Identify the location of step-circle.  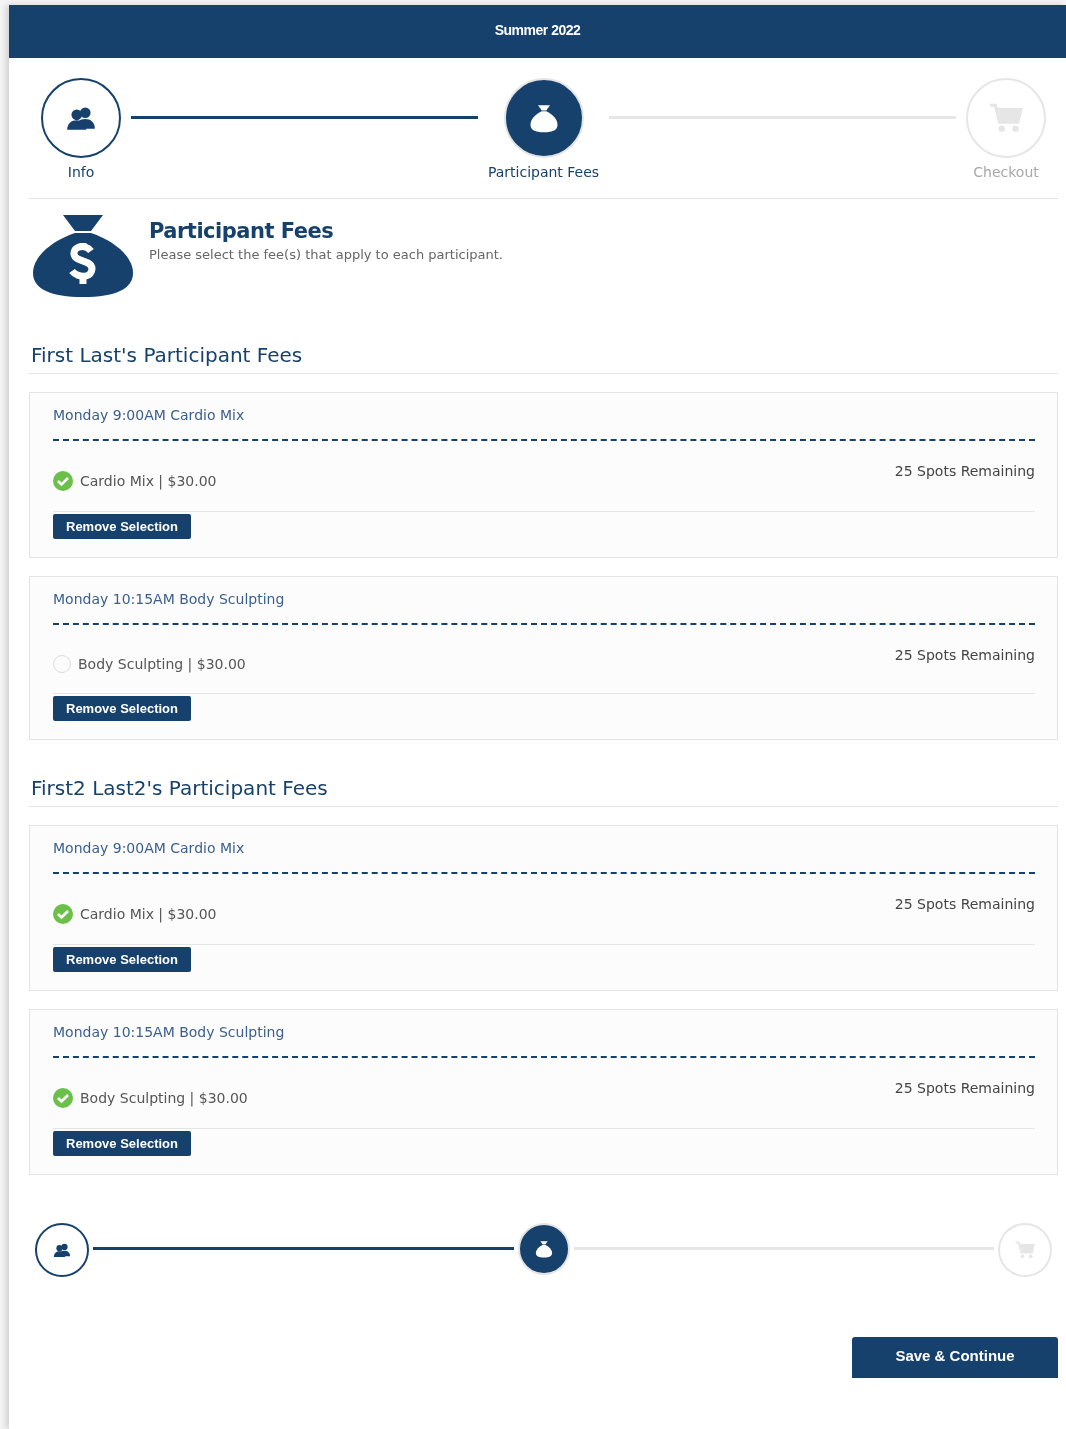
(62, 1250).